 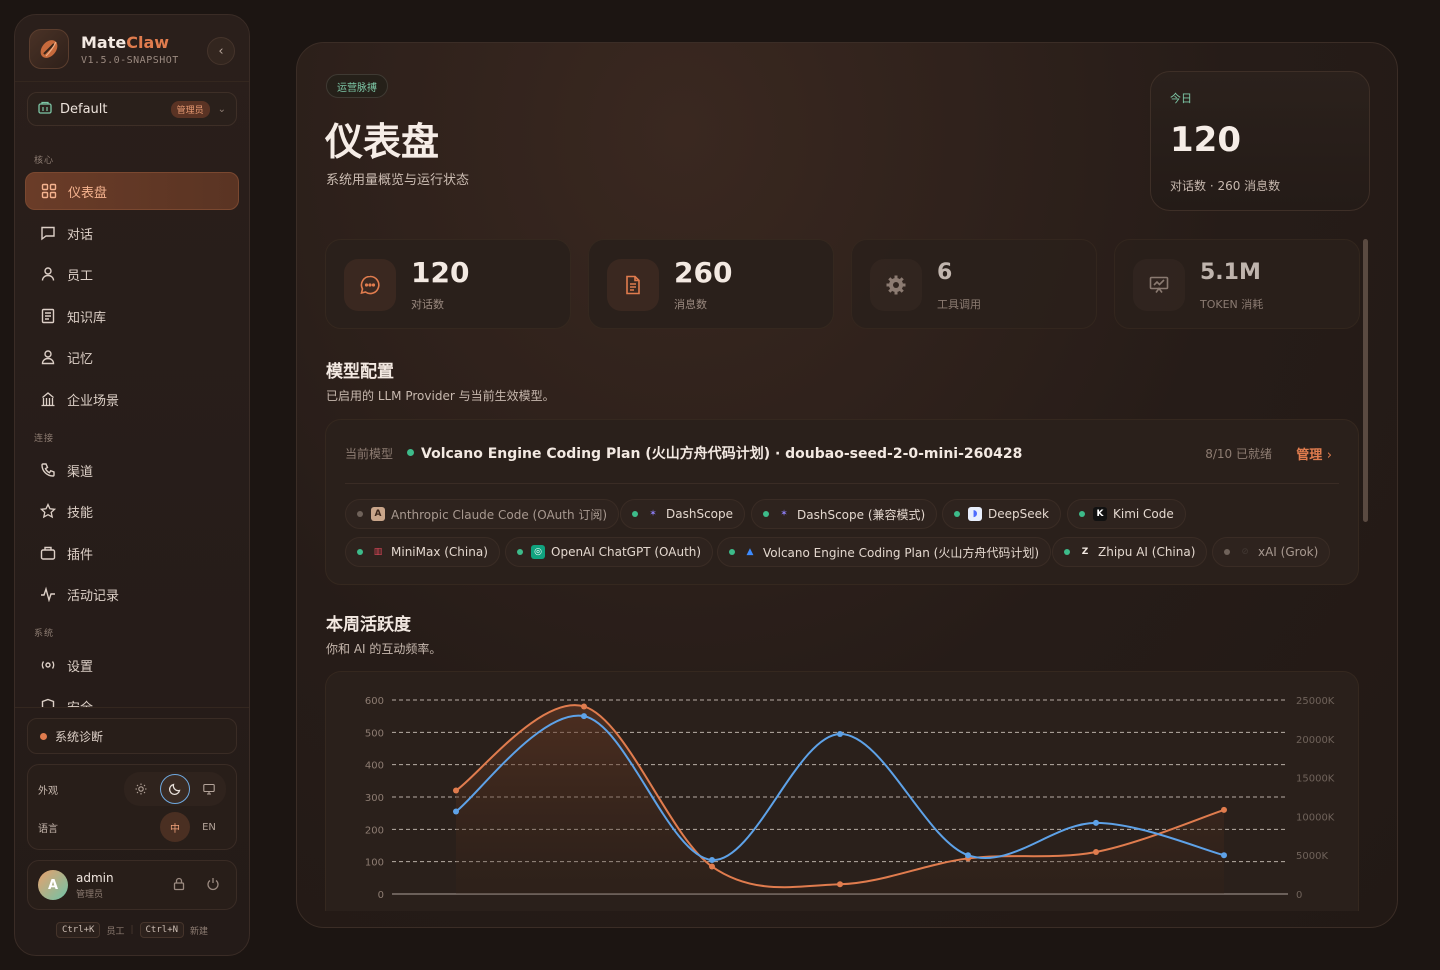 I want to click on stat-value: 120, so click(x=440, y=272).